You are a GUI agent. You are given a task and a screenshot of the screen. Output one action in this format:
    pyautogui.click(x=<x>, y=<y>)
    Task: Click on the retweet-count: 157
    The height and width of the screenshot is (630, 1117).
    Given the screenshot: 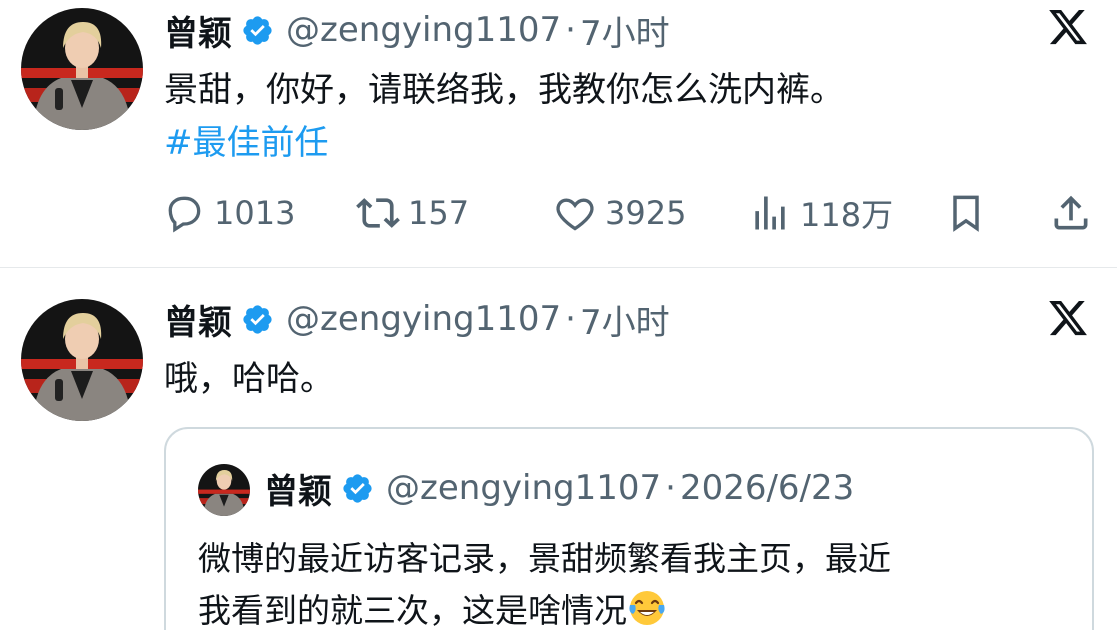 What is the action you would take?
    pyautogui.click(x=439, y=213)
    